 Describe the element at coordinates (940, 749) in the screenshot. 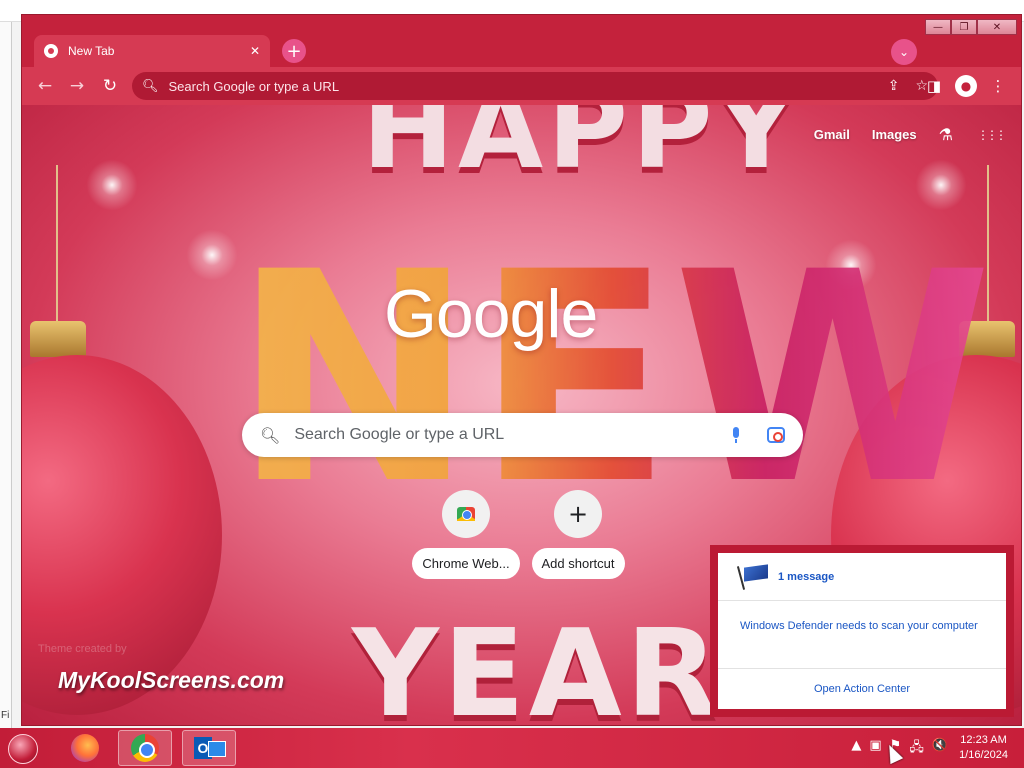

I see `volume-muted-icon: 🔇` at that location.